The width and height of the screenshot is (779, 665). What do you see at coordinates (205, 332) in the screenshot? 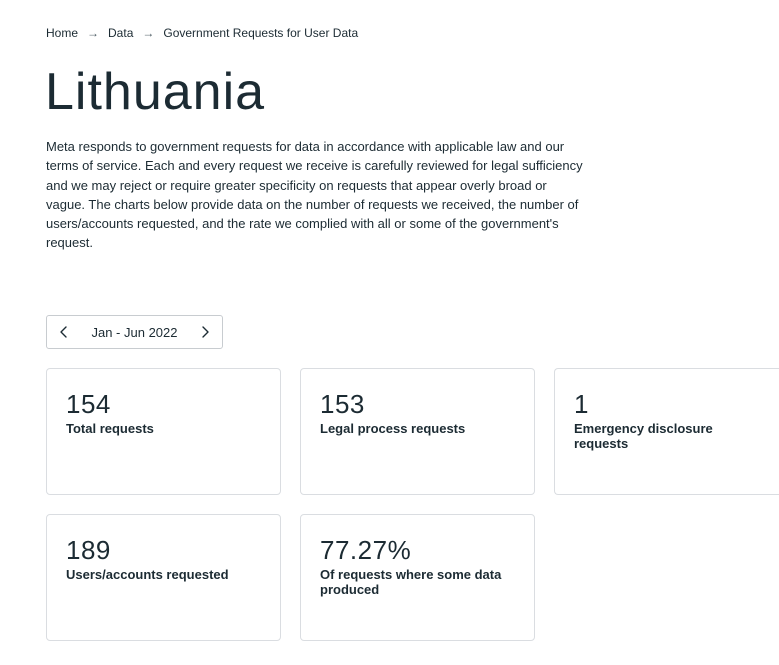
I see `chevron-right-icon` at bounding box center [205, 332].